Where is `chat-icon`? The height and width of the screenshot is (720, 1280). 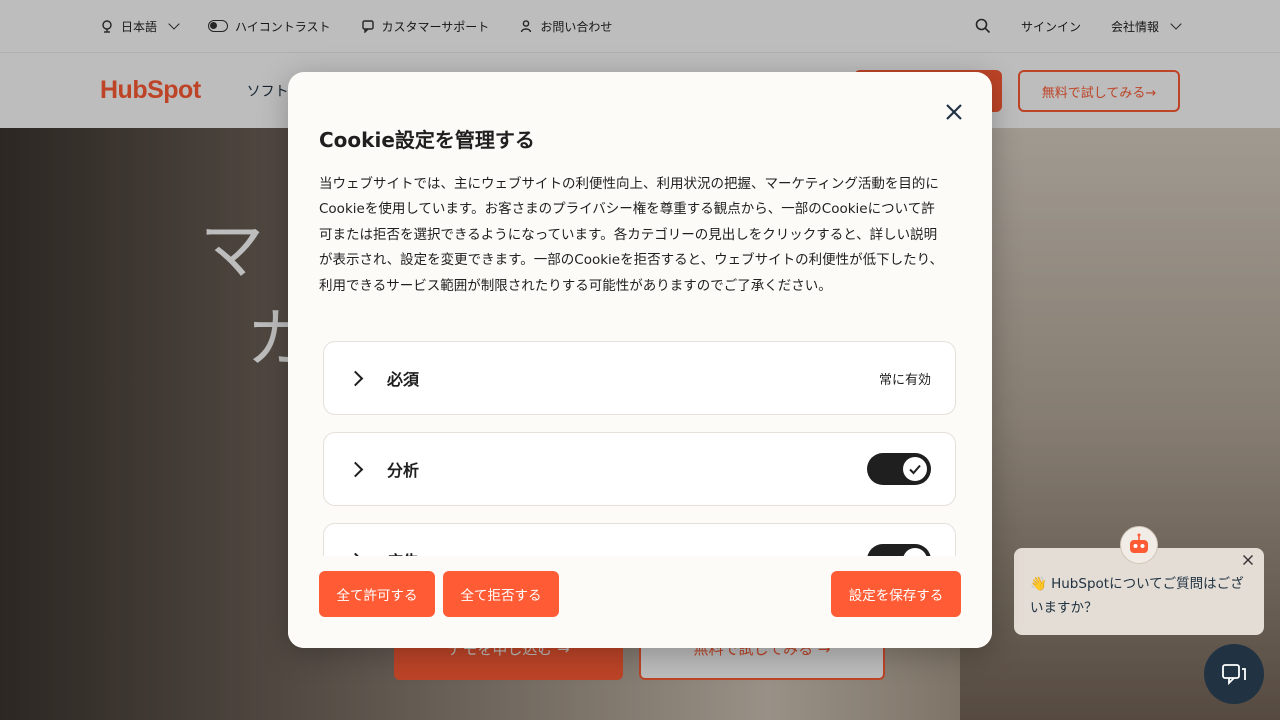
chat-icon is located at coordinates (1234, 675).